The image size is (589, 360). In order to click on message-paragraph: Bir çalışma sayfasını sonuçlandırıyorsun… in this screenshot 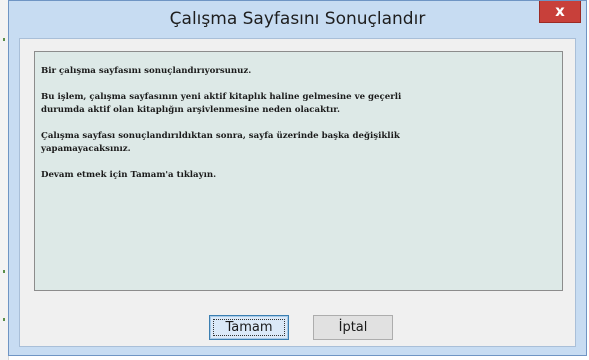, I will do `click(298, 71)`.